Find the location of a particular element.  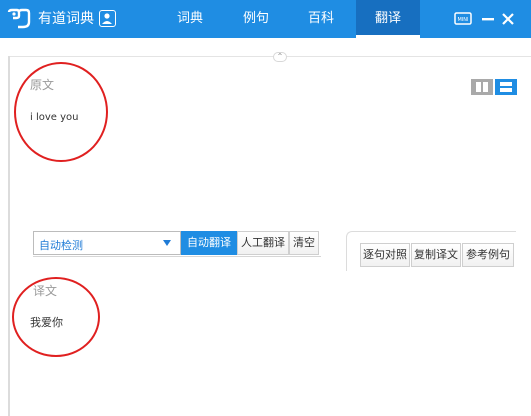

button-label: 人工翻译 is located at coordinates (263, 242).